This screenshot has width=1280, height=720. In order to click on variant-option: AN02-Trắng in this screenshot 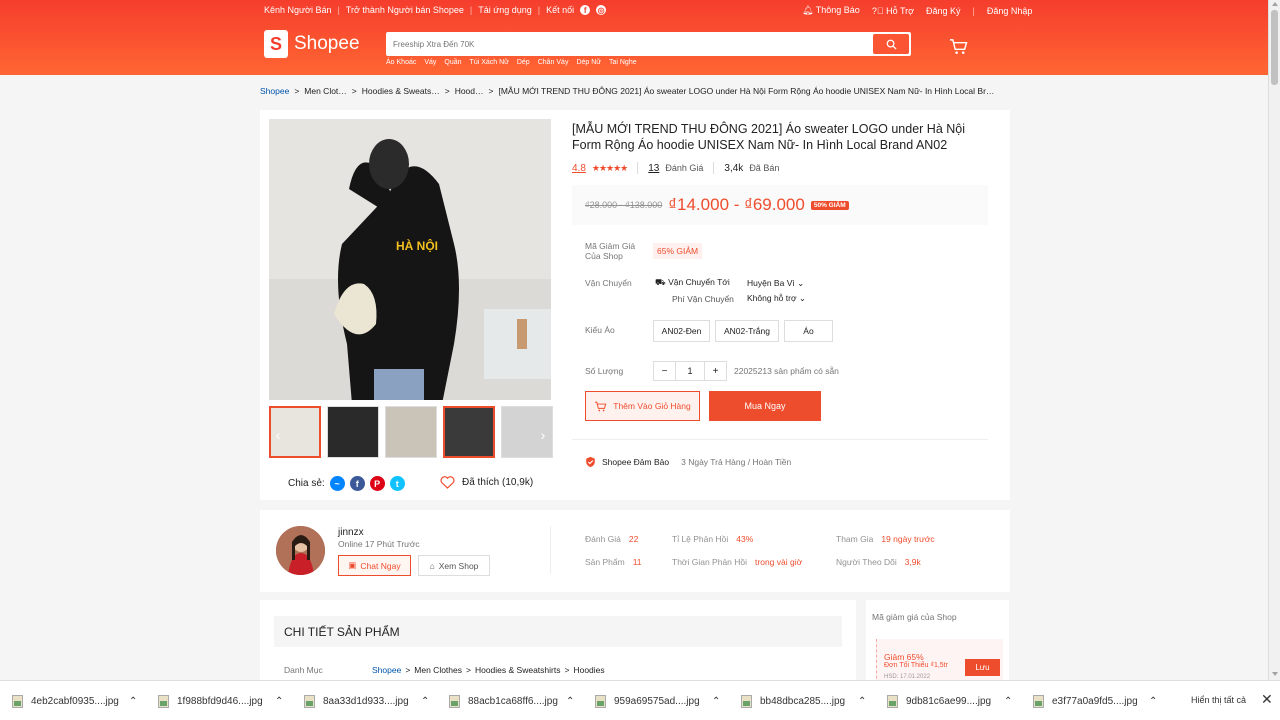, I will do `click(747, 331)`.